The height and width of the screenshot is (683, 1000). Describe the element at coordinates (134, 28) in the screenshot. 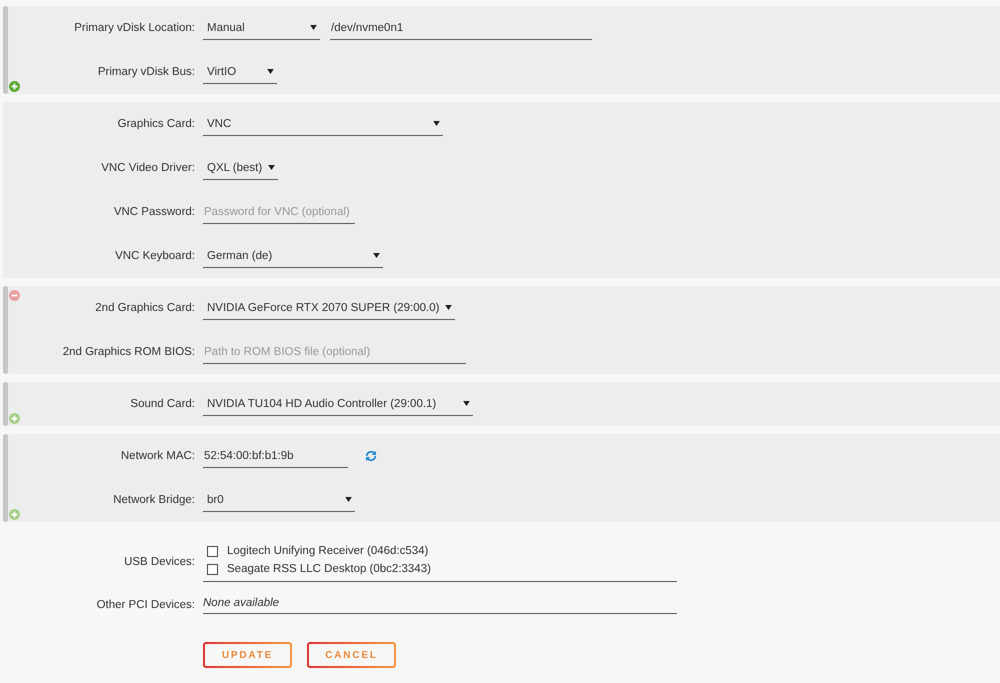

I see `field-label: Primary vDisk Location:` at that location.